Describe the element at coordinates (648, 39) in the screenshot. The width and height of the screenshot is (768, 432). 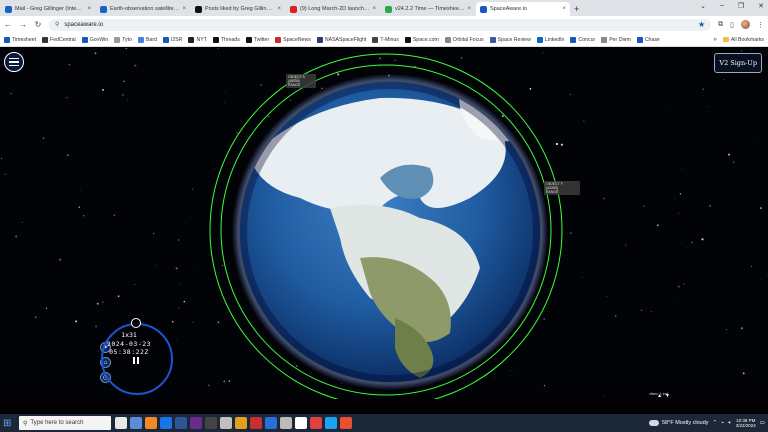
I see `bookmark-item: Chase` at that location.